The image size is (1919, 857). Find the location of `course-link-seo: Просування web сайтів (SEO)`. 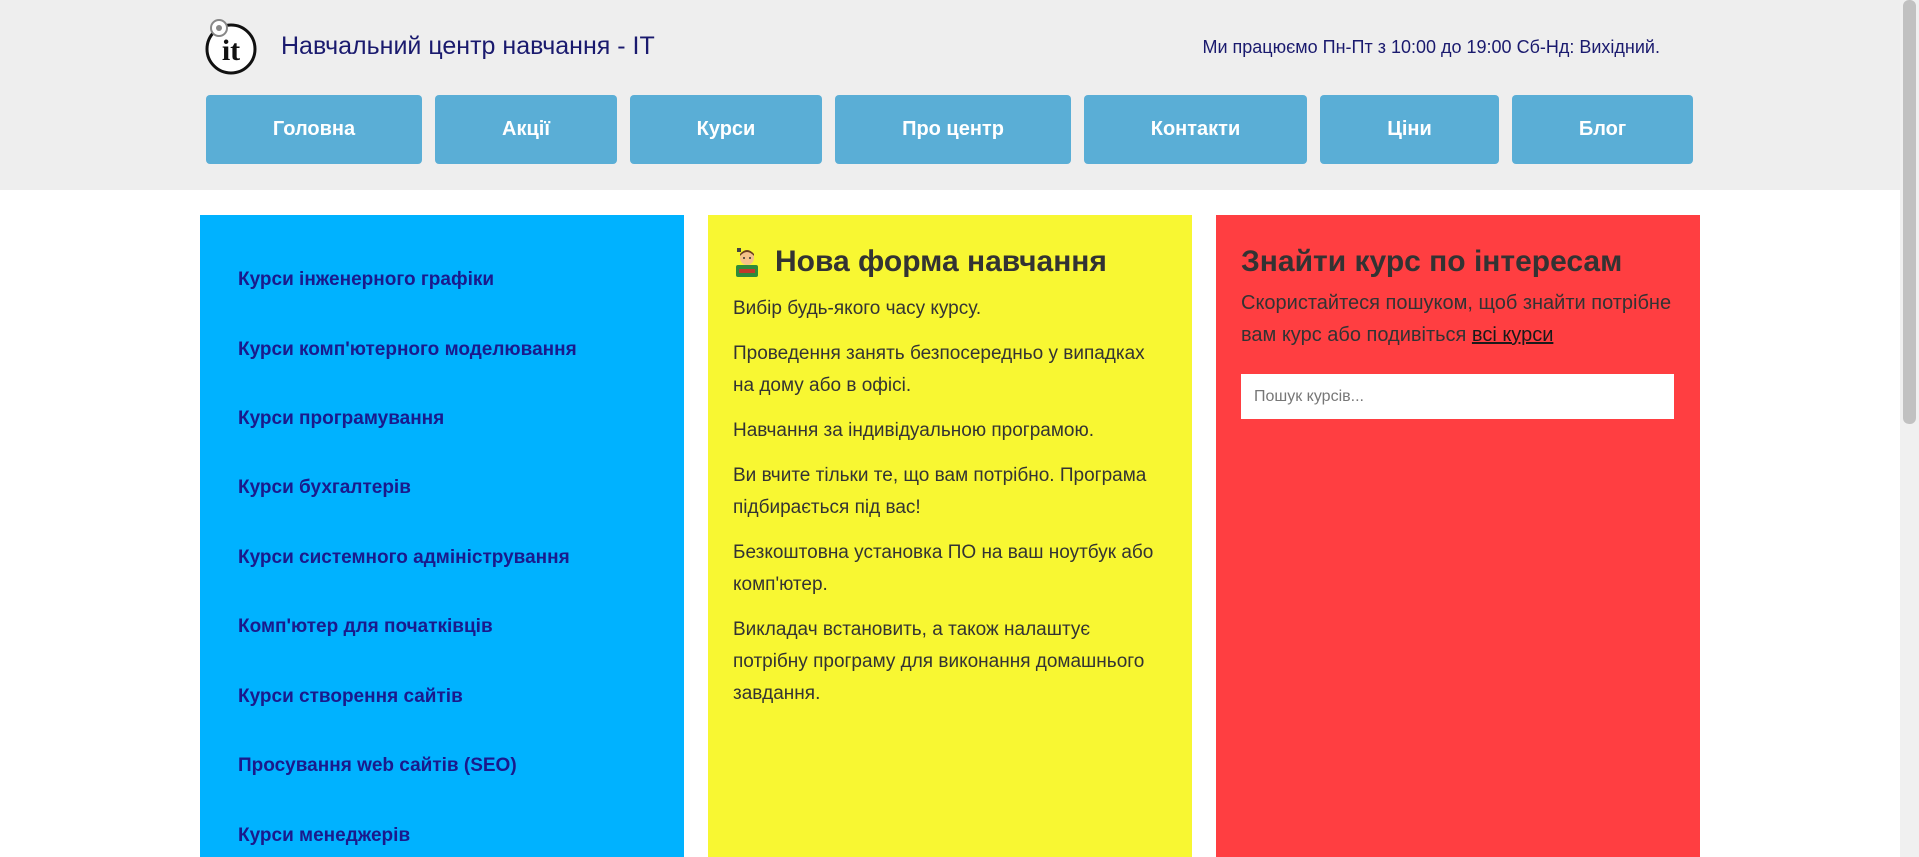

course-link-seo: Просування web сайтів (SEO) is located at coordinates (377, 766).